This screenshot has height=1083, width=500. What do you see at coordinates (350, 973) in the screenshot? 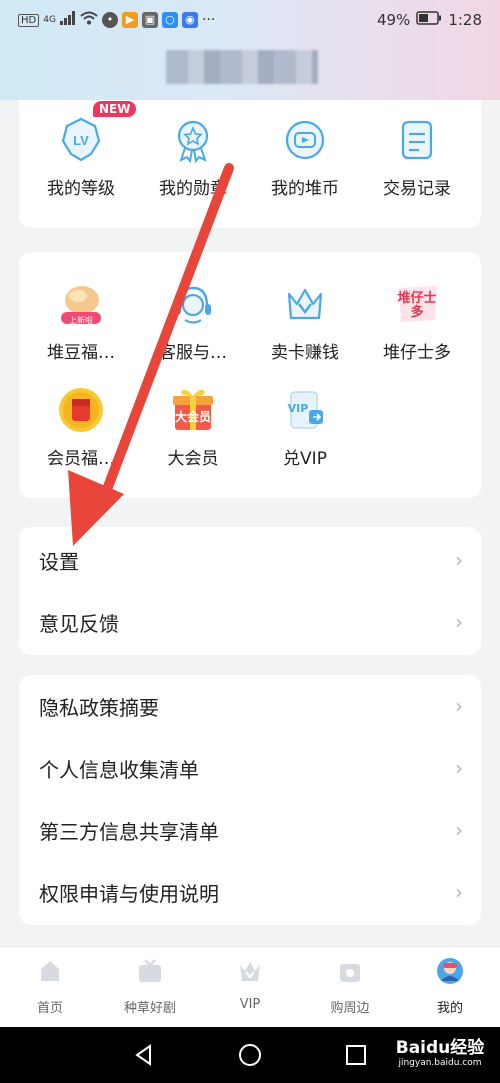
I see `shopping-bag-icon` at bounding box center [350, 973].